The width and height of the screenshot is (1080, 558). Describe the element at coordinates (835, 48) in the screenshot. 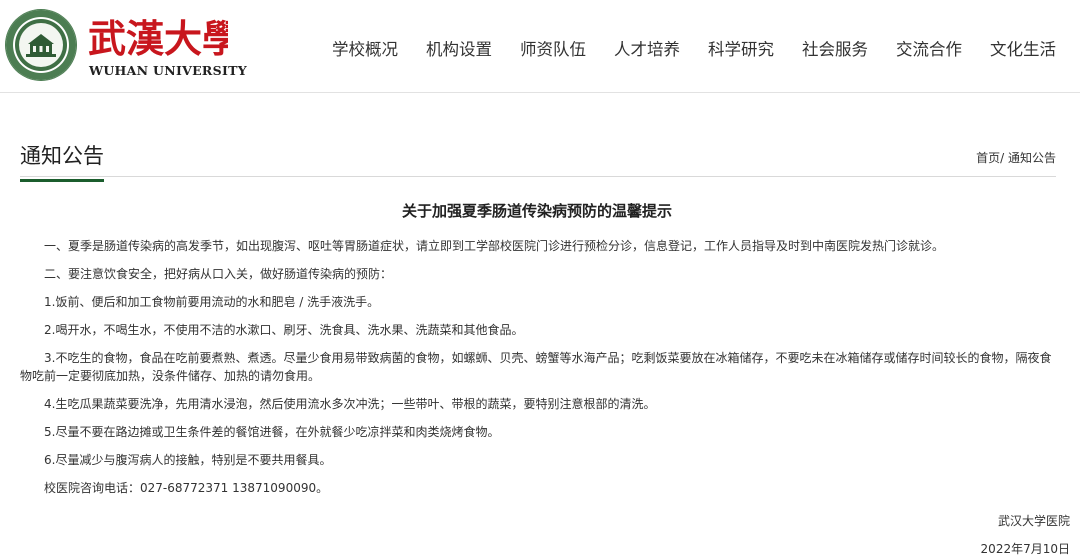

I see `nav-social-service: 社会服务` at that location.